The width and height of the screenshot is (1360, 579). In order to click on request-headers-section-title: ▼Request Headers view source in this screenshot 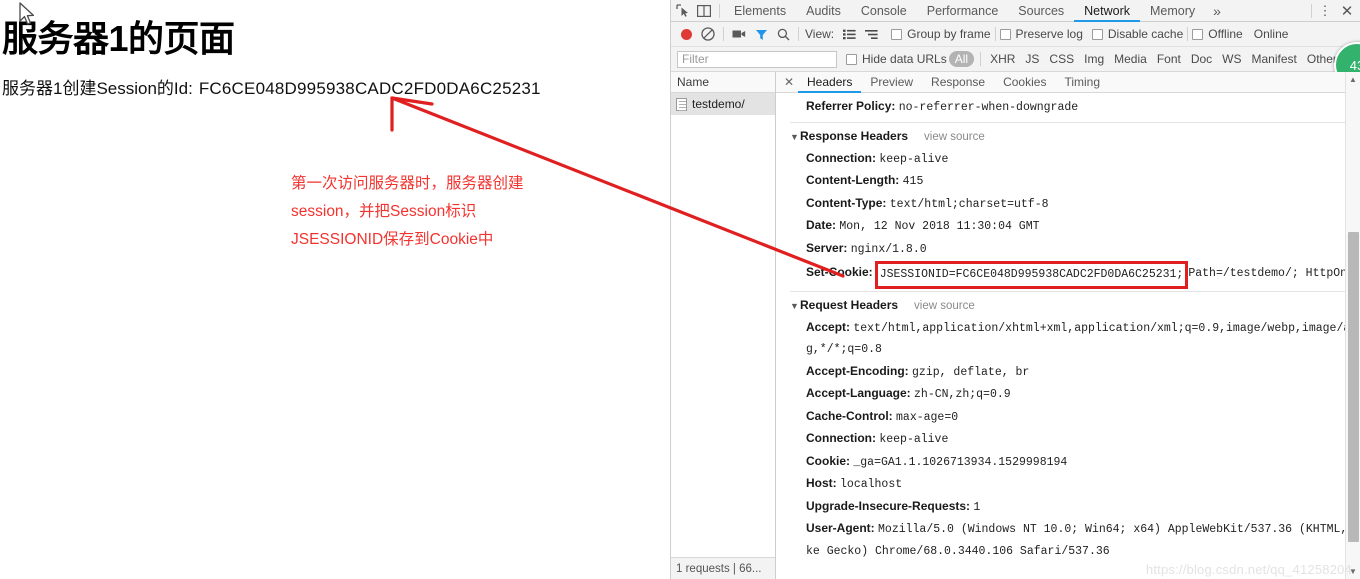, I will do `click(1075, 305)`.